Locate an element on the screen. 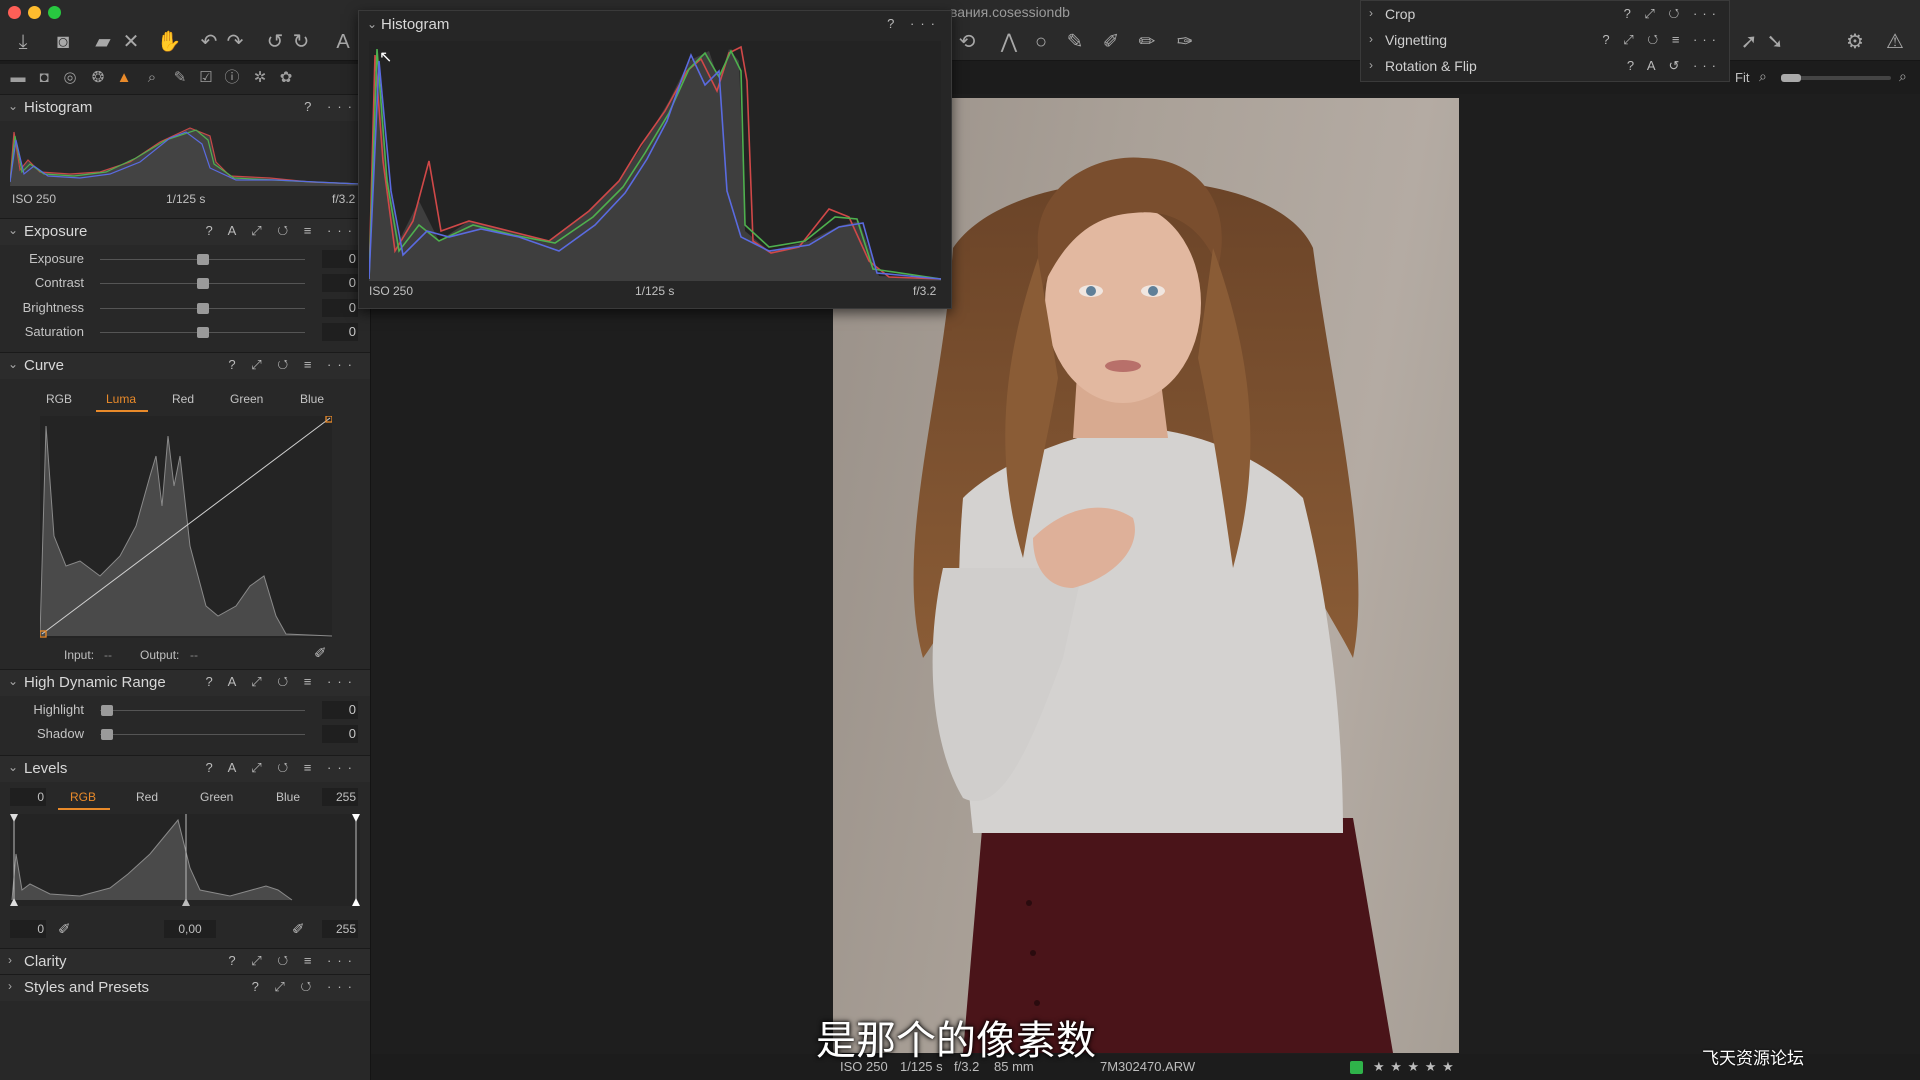  popup-iso: ISO 250 is located at coordinates (391, 291).